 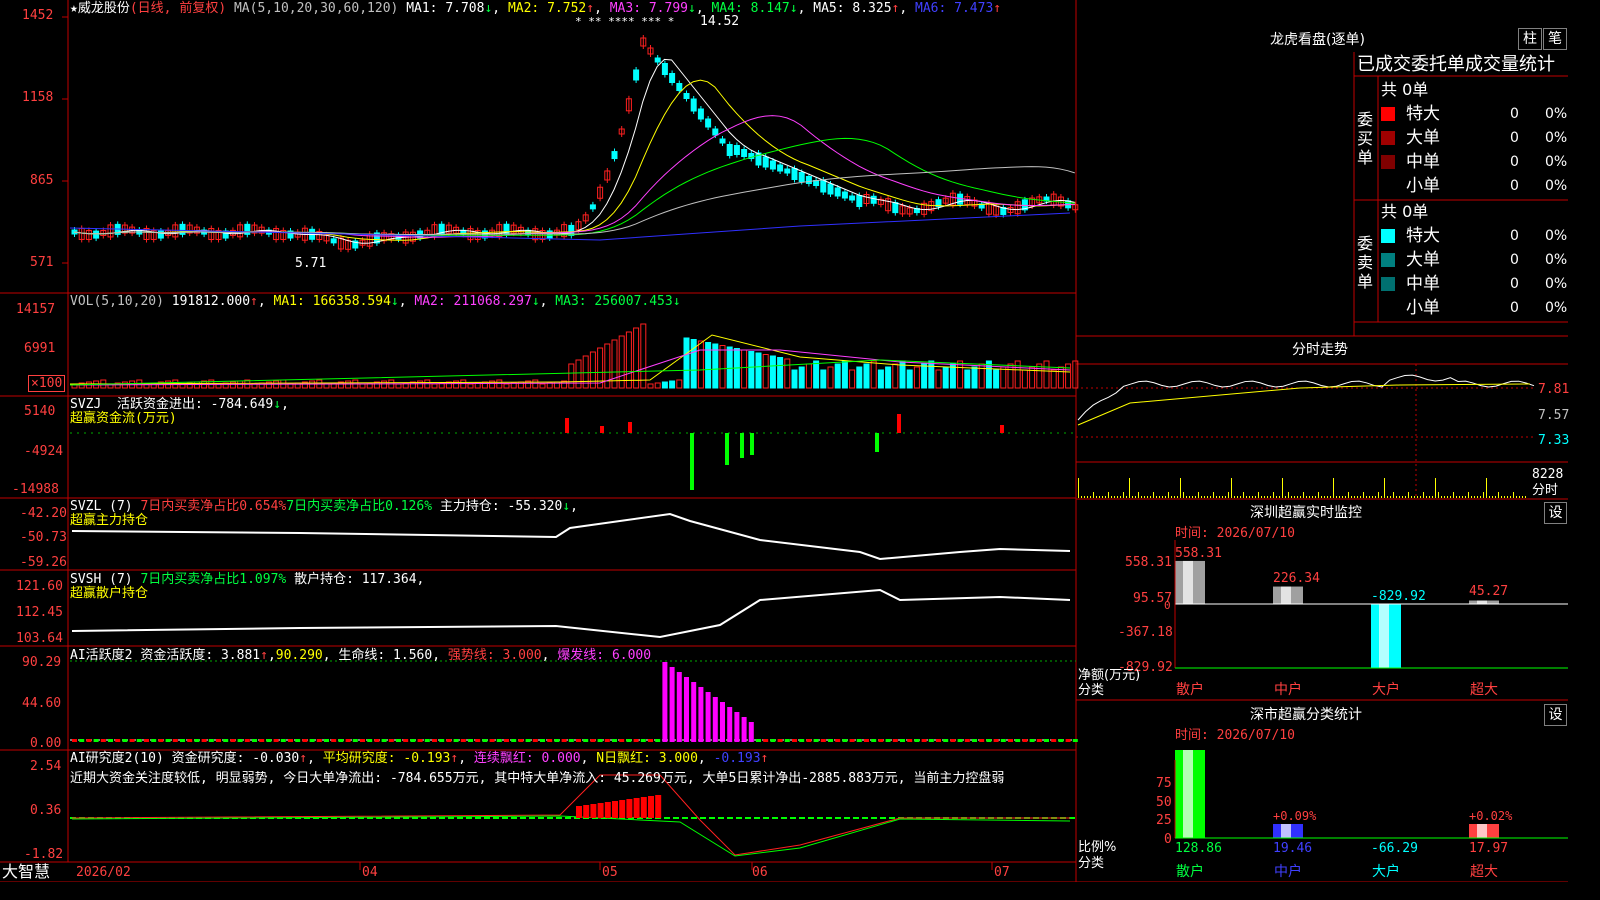 I want to click on order-type-label: 特大, so click(x=1423, y=236).